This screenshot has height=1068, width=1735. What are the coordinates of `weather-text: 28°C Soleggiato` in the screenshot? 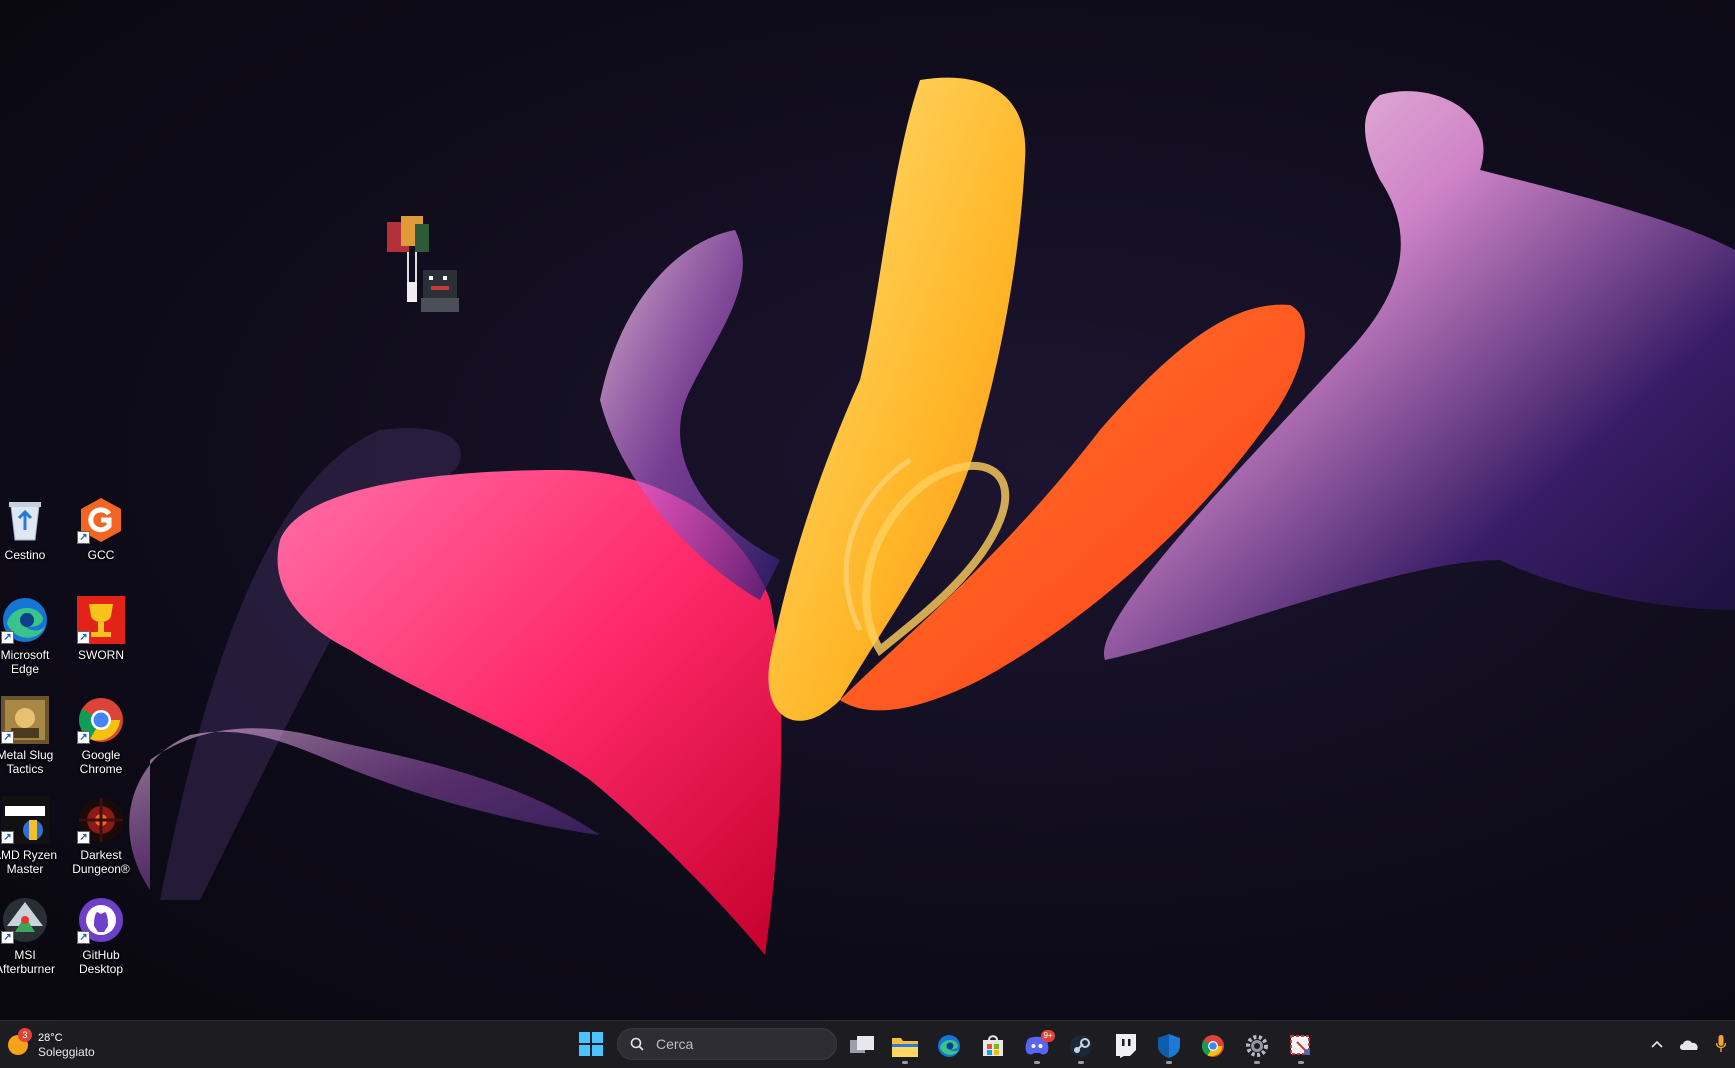 It's located at (66, 1045).